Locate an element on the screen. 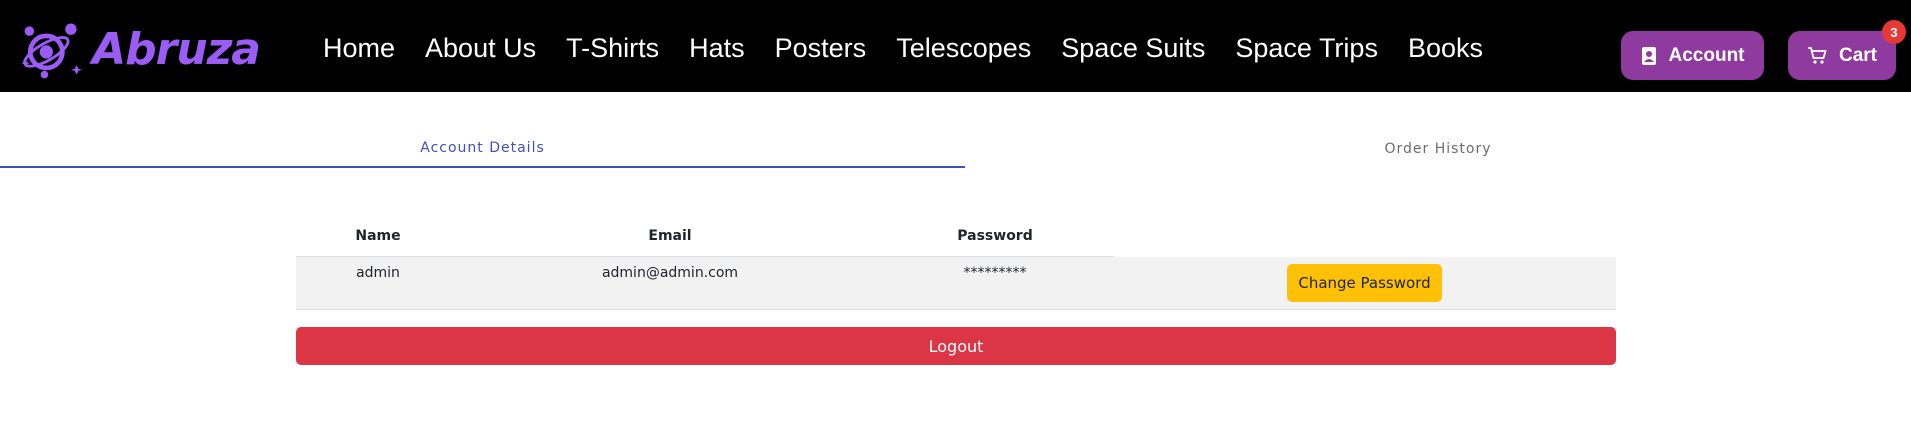 The height and width of the screenshot is (434, 1911). cart-button-label: Cart is located at coordinates (1857, 55).